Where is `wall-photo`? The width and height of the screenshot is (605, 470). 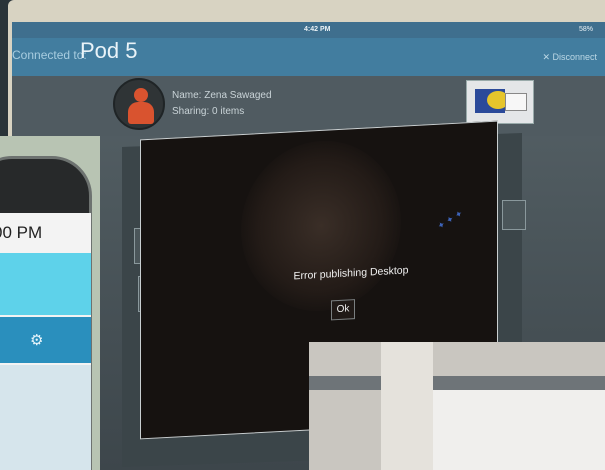 wall-photo is located at coordinates (457, 406).